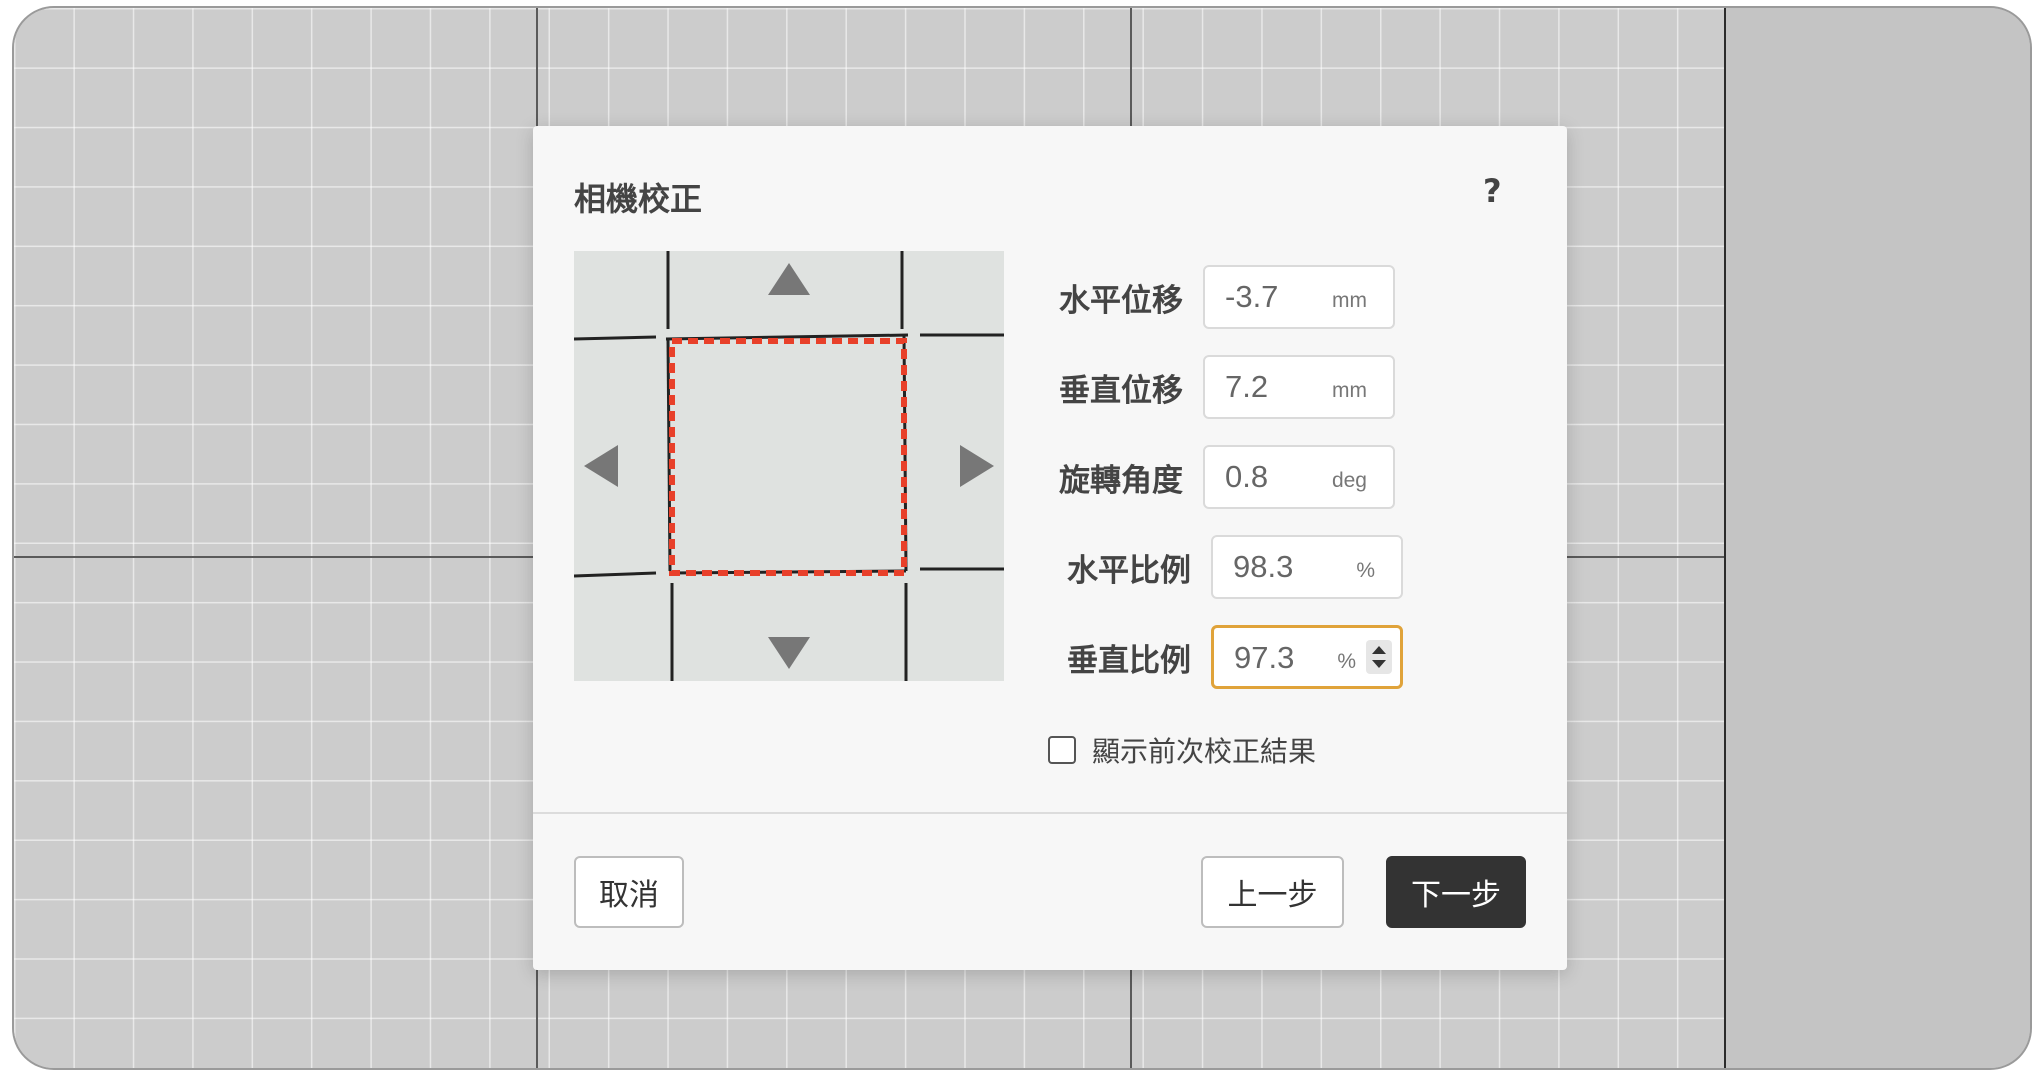  What do you see at coordinates (1349, 480) in the screenshot?
I see `unit-label: deg` at bounding box center [1349, 480].